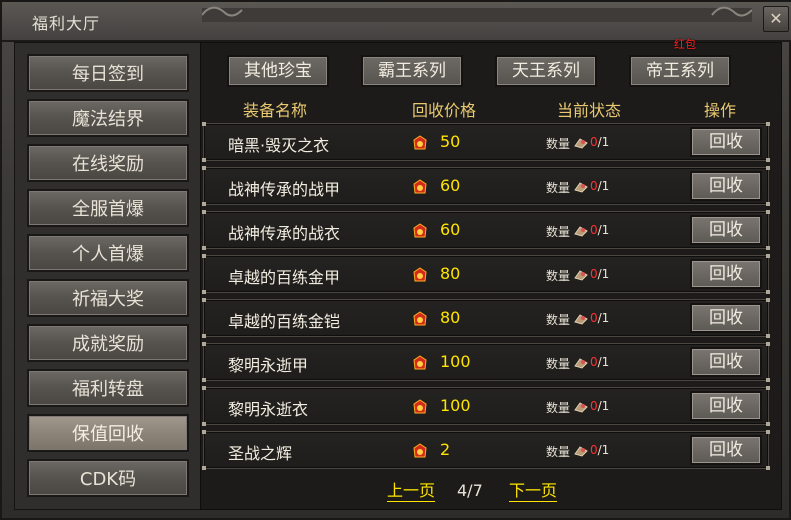 The image size is (791, 520). What do you see at coordinates (411, 491) in the screenshot?
I see `prev-page-link: 上一页` at bounding box center [411, 491].